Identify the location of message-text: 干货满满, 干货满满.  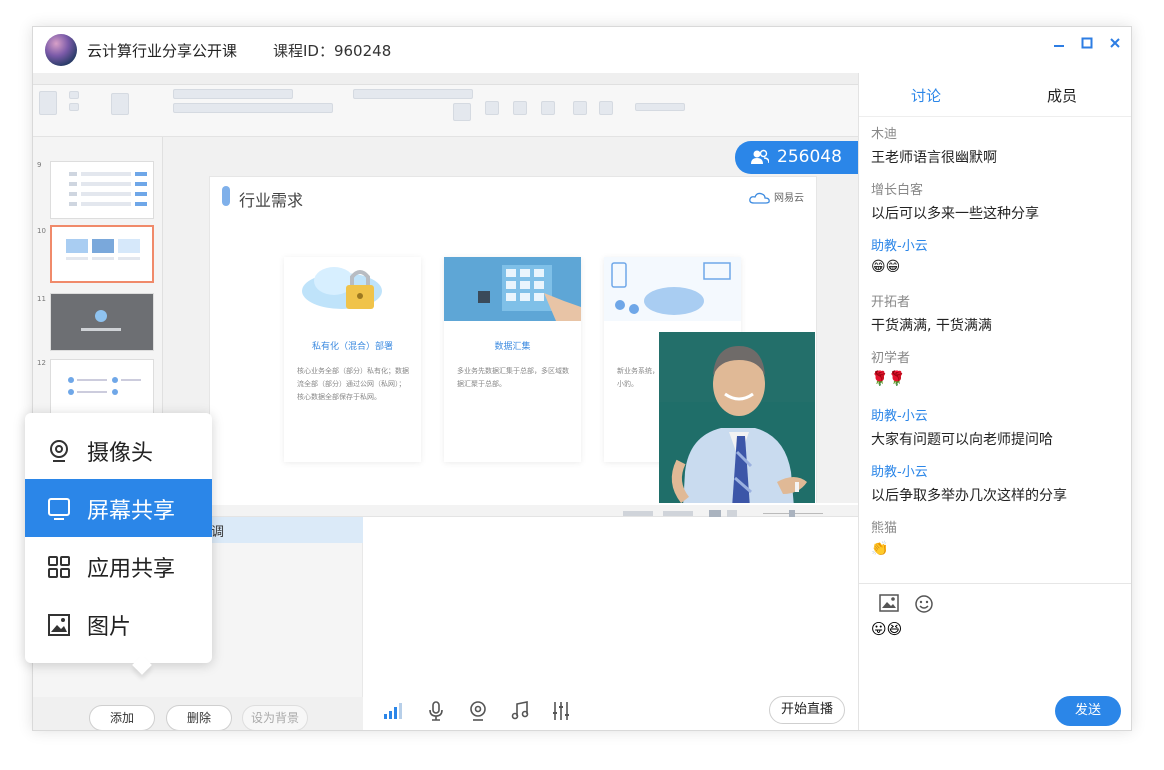
(931, 326).